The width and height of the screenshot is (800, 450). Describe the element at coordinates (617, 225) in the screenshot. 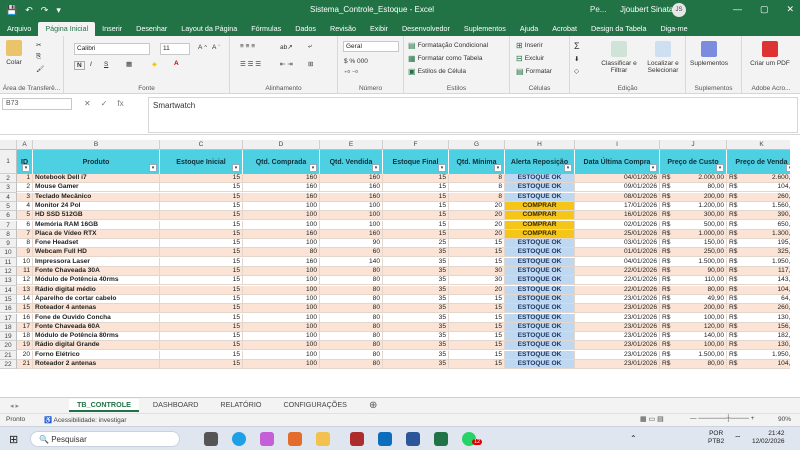

I see `table-cell: 02/01/2026` at that location.